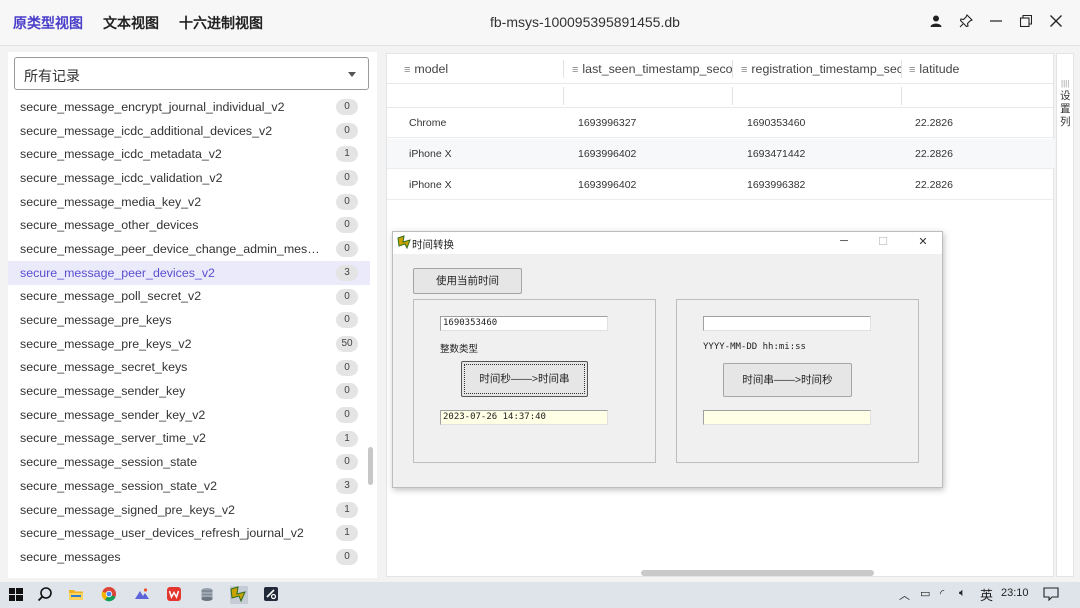 This screenshot has width=1080, height=608. I want to click on list-scrollbar, so click(370, 466).